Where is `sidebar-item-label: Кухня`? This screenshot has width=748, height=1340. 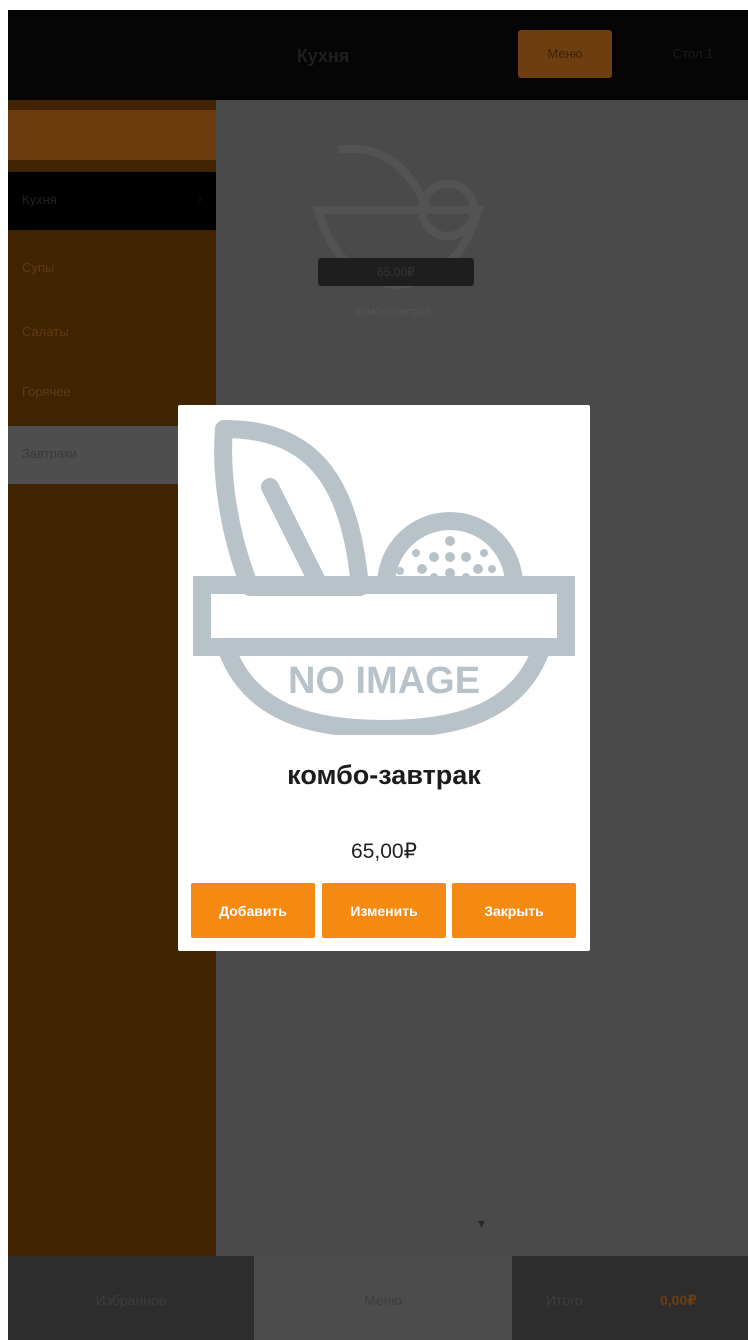 sidebar-item-label: Кухня is located at coordinates (39, 199).